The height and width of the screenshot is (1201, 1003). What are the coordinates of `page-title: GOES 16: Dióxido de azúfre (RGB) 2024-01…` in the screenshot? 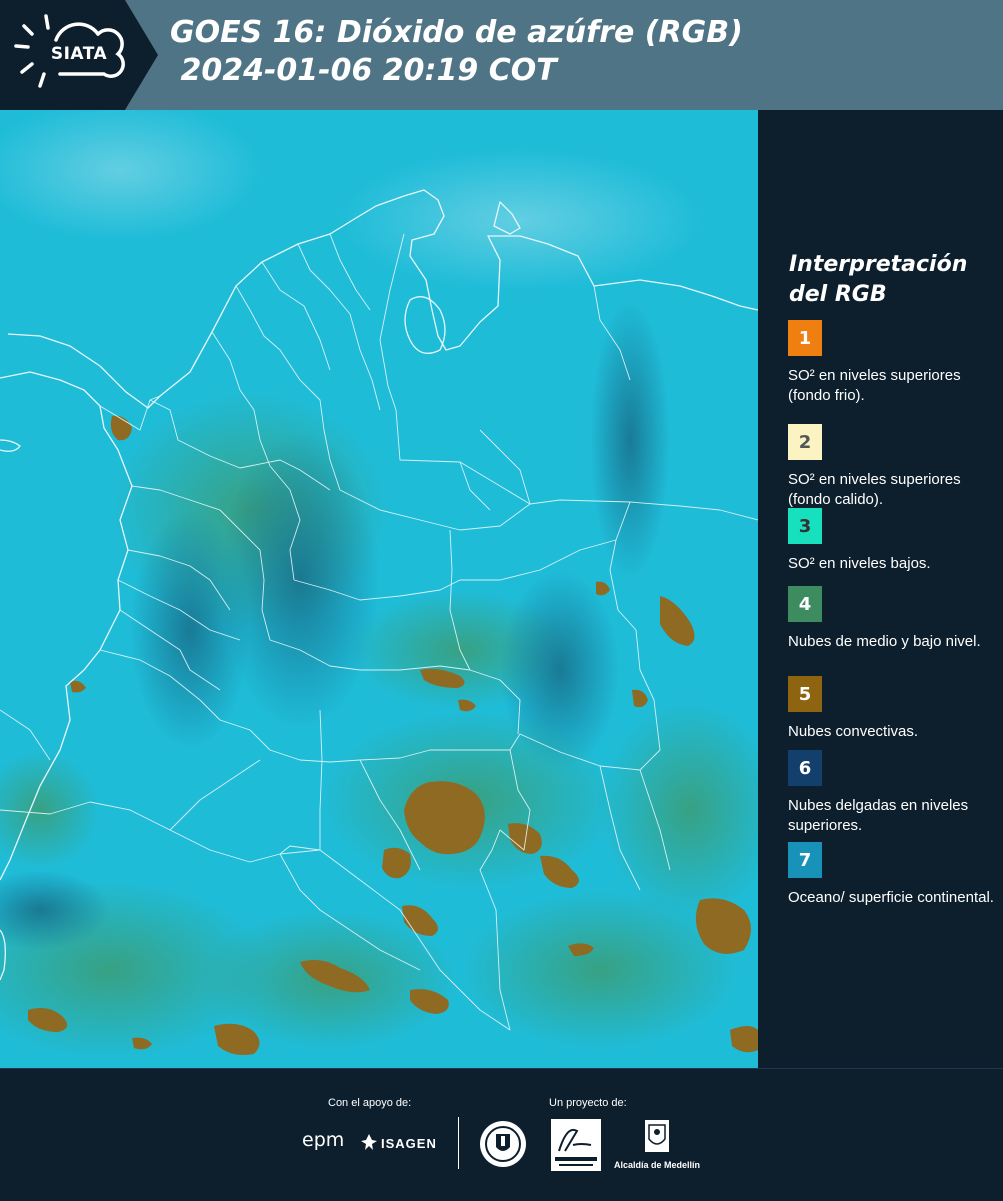 It's located at (456, 52).